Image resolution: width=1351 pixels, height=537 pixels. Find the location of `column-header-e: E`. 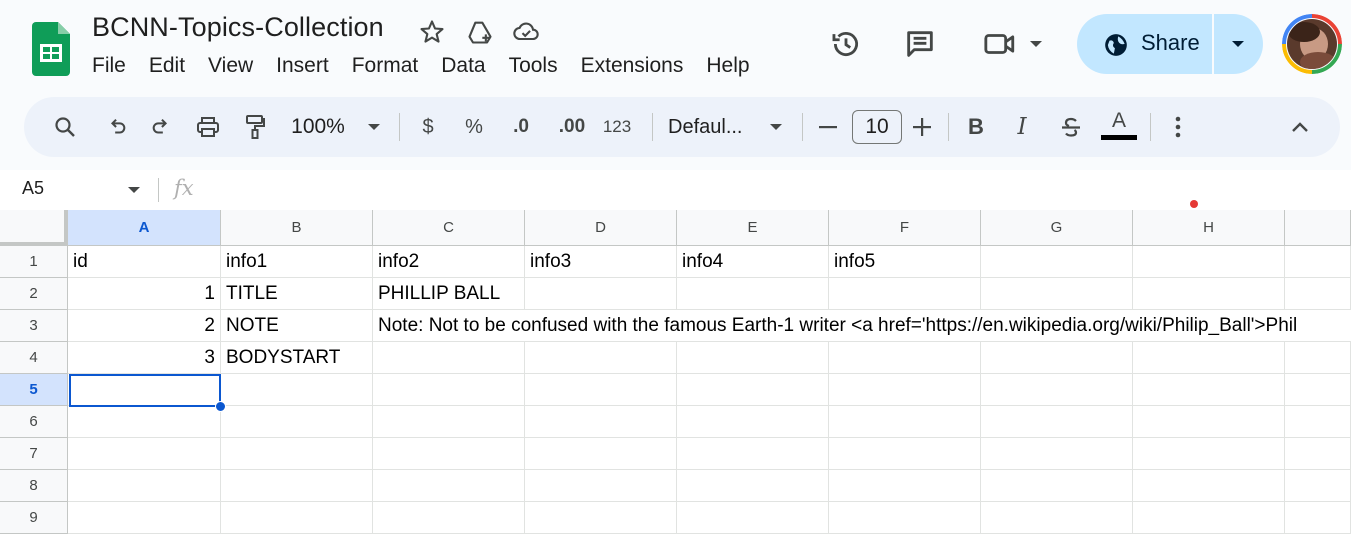

column-header-e: E is located at coordinates (753, 228).